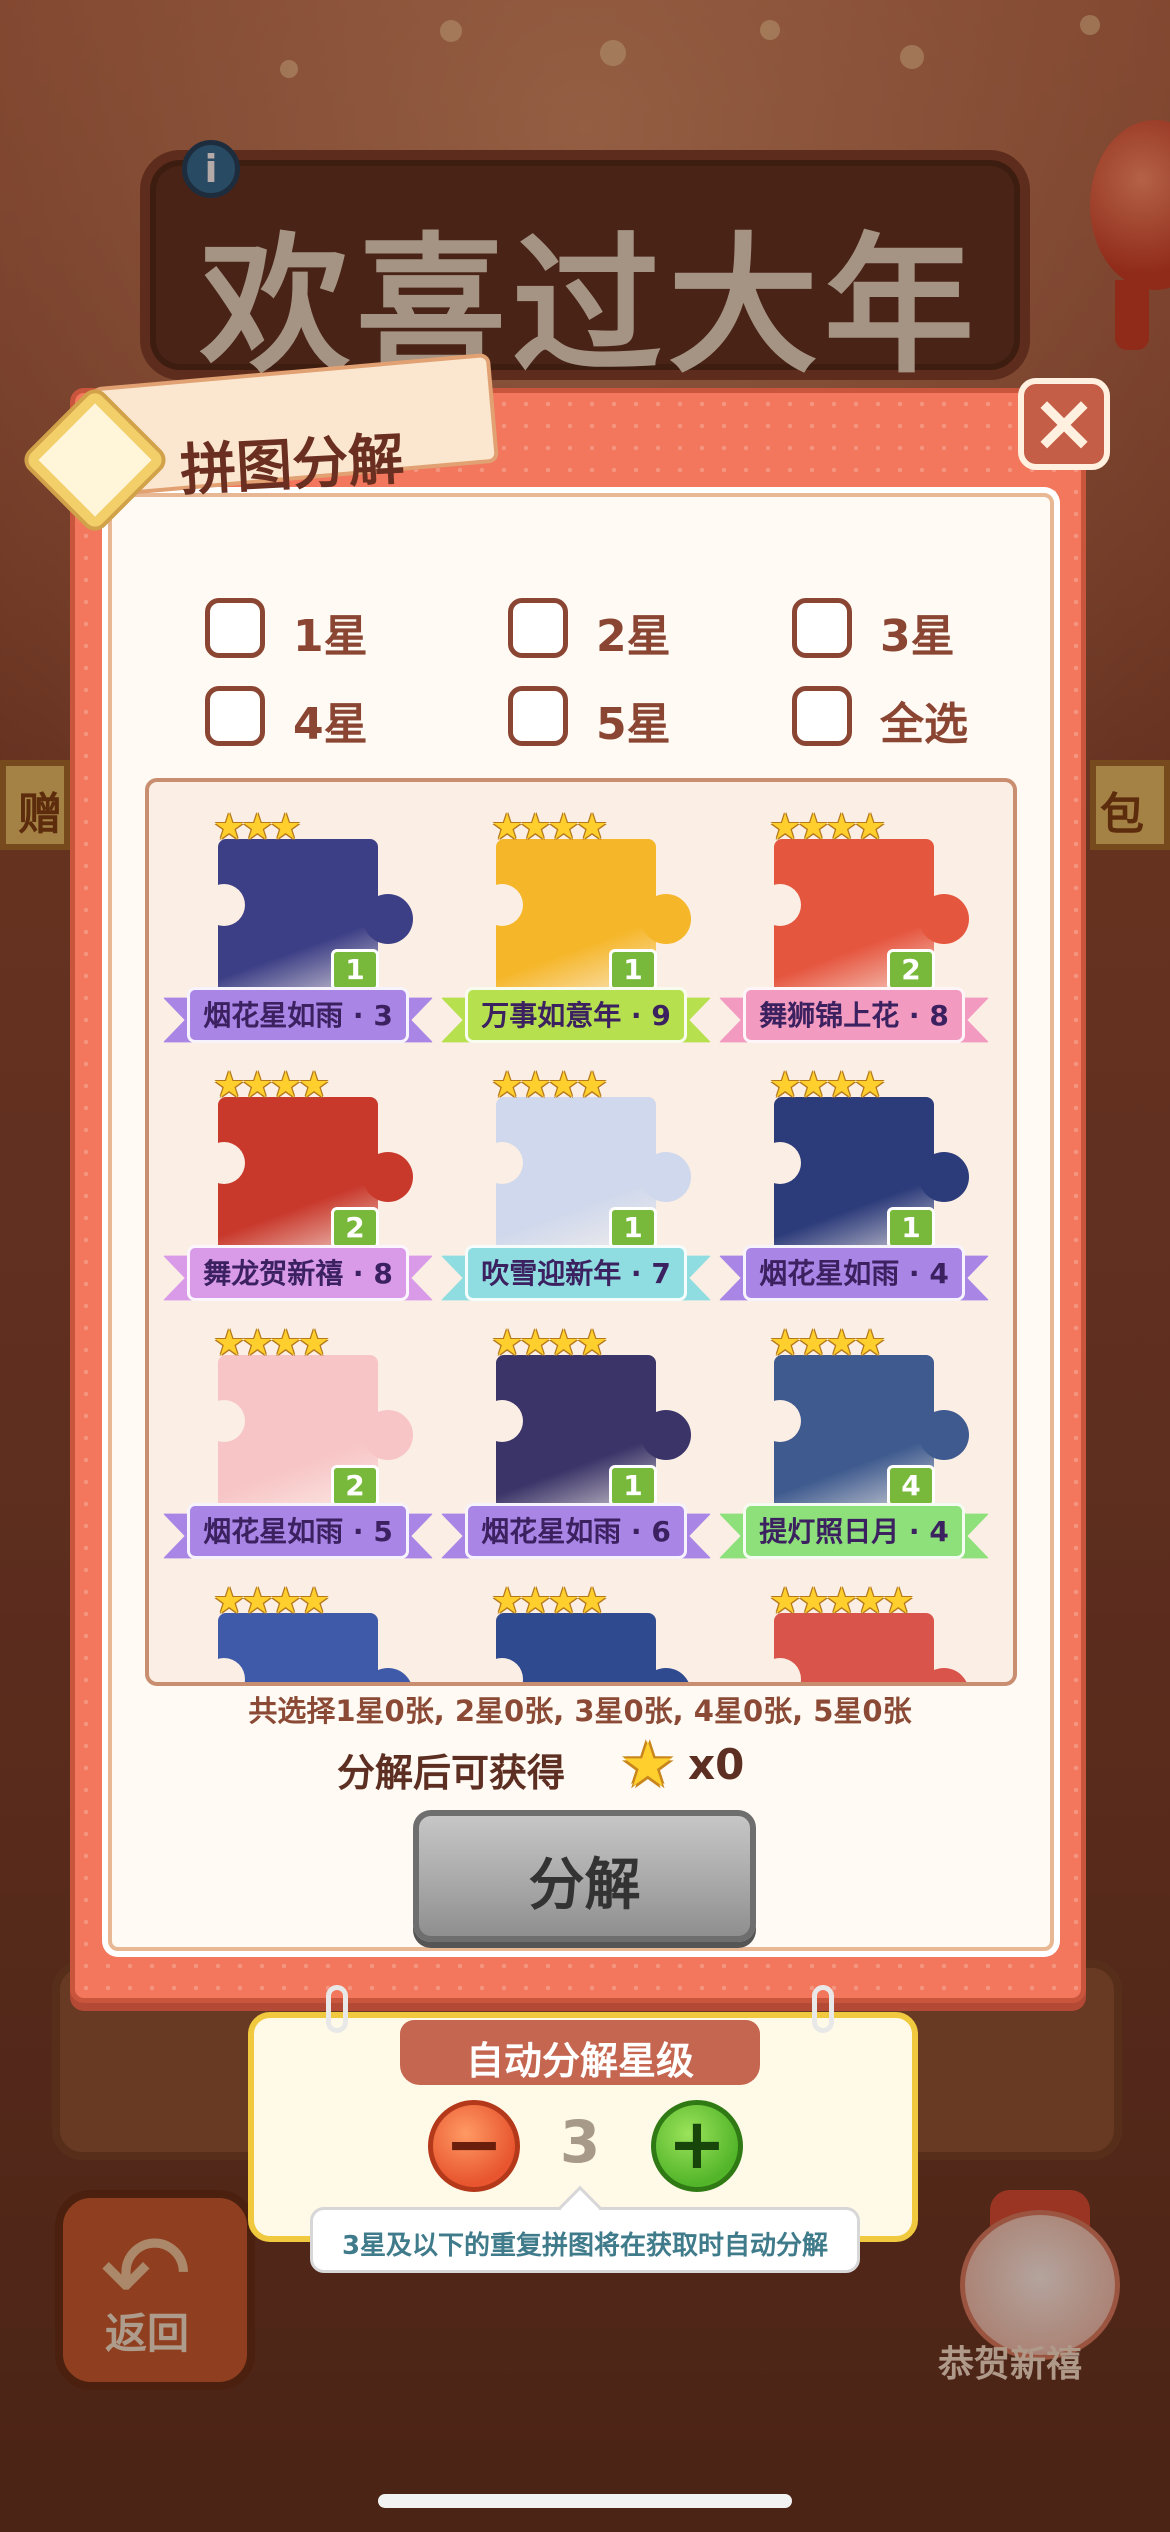 Image resolution: width=1170 pixels, height=2532 pixels. I want to click on card-label: 吹雪迎新年 · 7, so click(576, 1273).